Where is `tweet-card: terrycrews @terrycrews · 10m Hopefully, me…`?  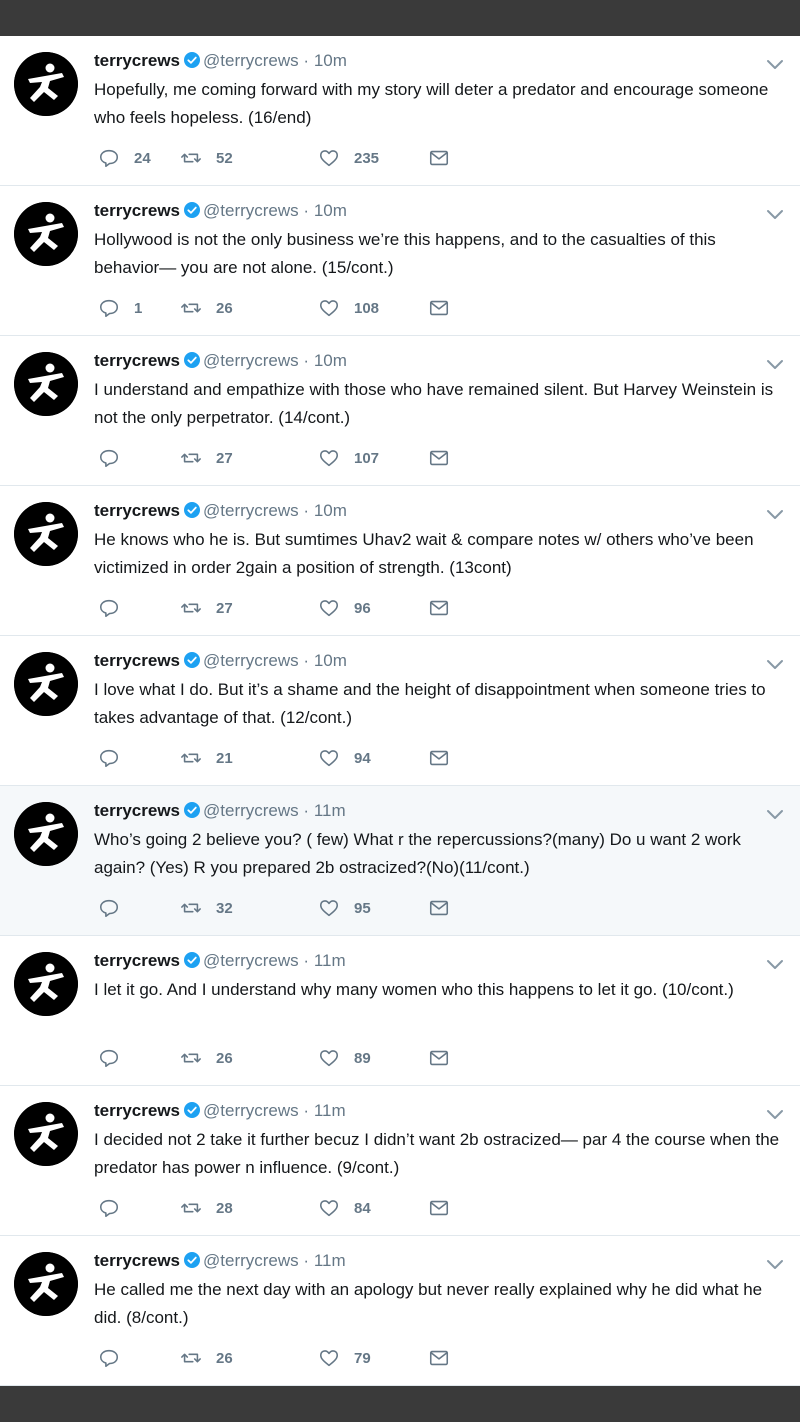 tweet-card: terrycrews @terrycrews · 10m Hopefully, me… is located at coordinates (400, 111).